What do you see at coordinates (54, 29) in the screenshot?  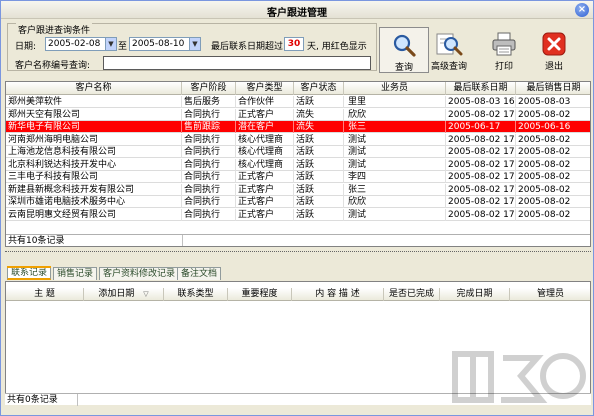 I see `filter-group-label: 客户跟进查询条件` at bounding box center [54, 29].